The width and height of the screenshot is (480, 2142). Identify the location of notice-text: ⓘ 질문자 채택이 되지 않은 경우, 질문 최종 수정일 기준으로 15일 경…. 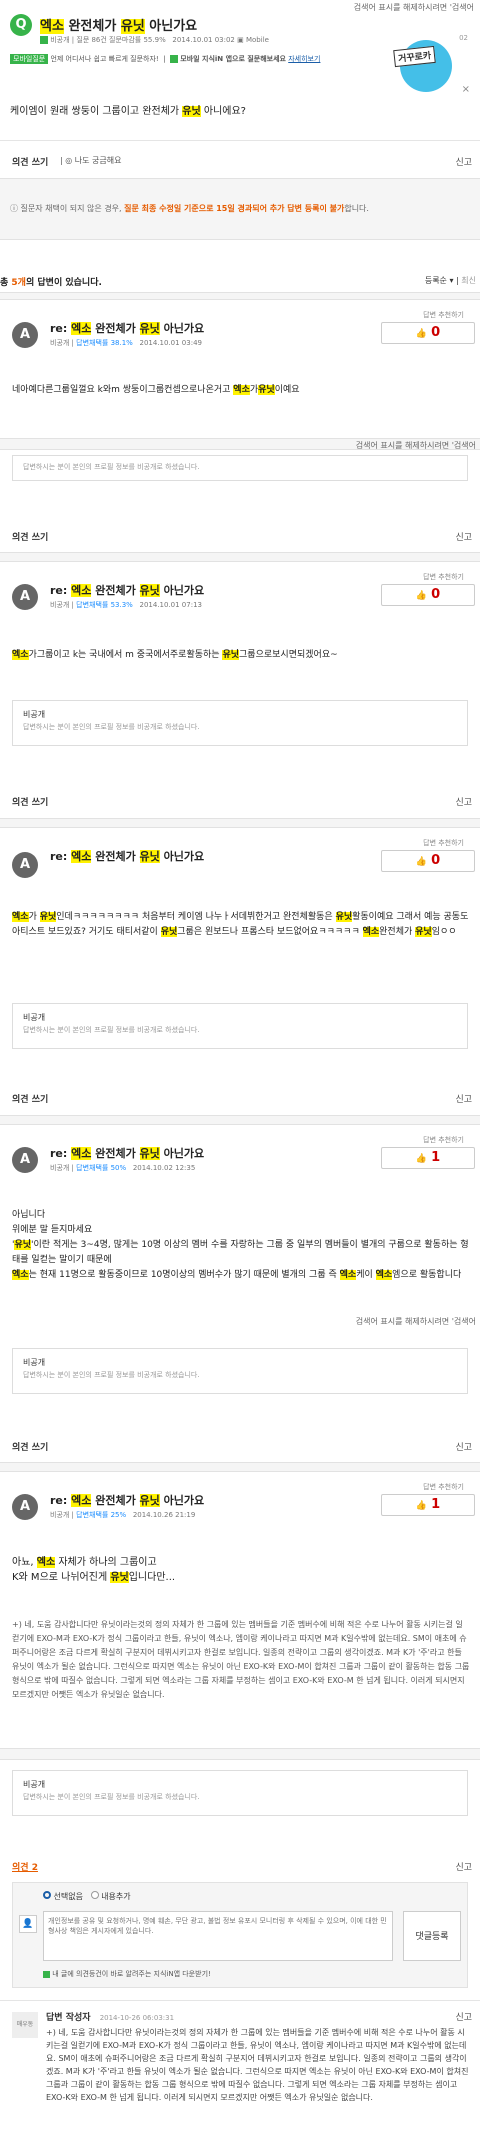
(189, 208).